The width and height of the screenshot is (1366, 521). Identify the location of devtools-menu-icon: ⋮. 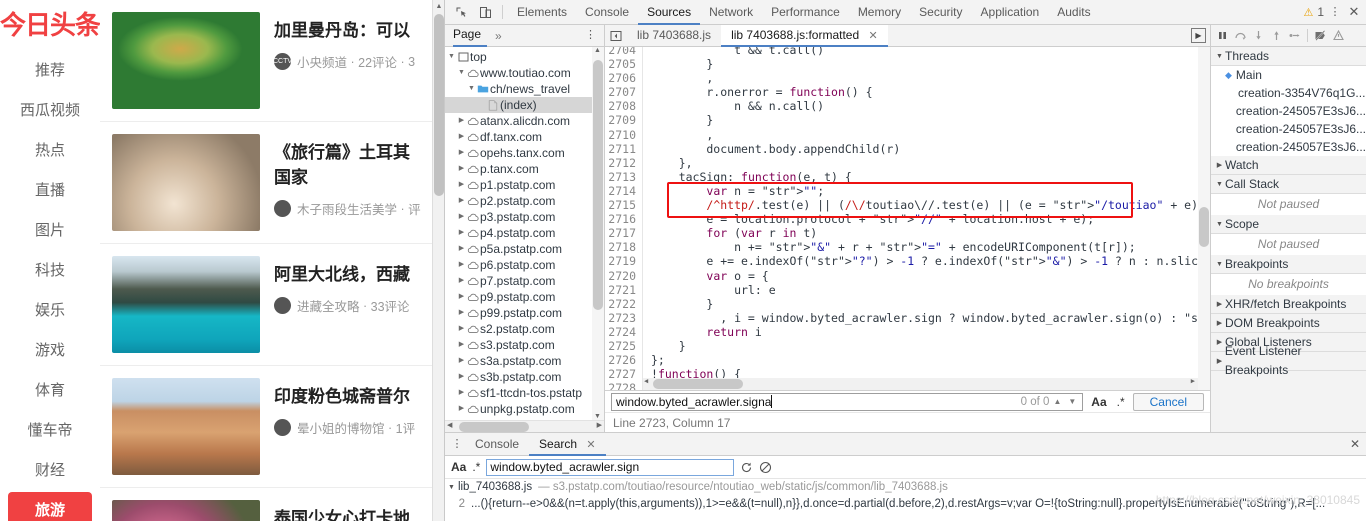
(1335, 12).